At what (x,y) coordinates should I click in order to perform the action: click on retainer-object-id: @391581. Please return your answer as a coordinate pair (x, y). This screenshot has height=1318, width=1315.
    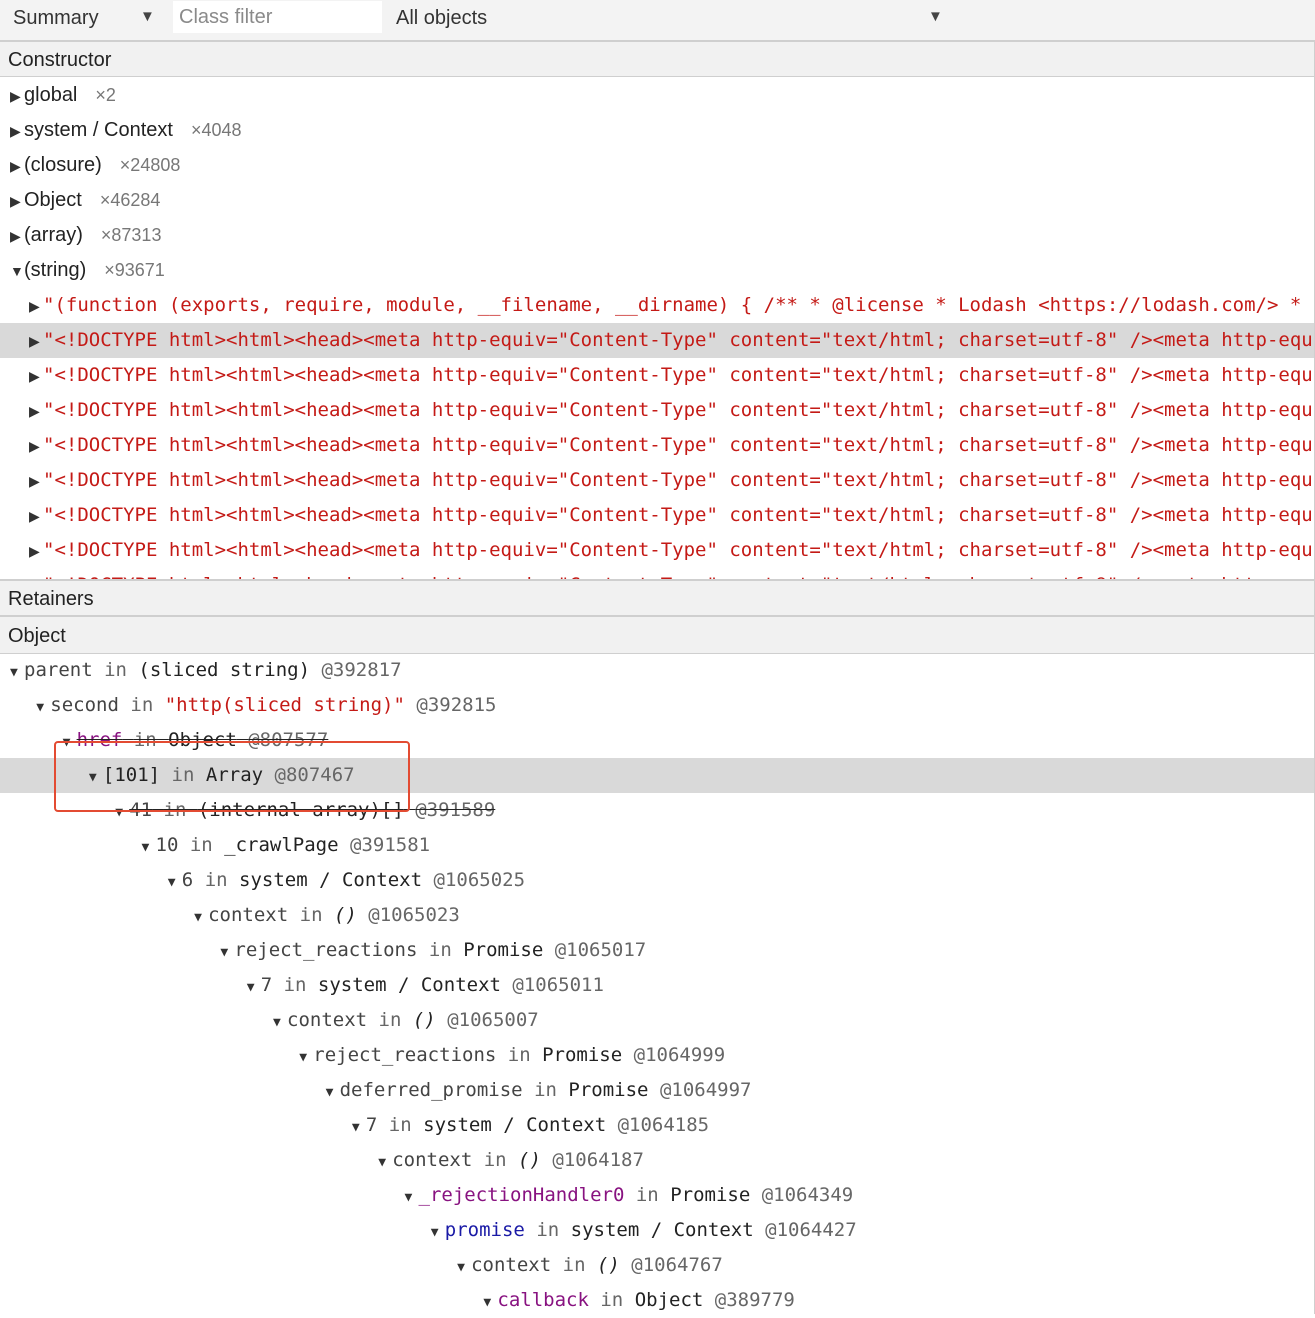
    Looking at the image, I should click on (390, 845).